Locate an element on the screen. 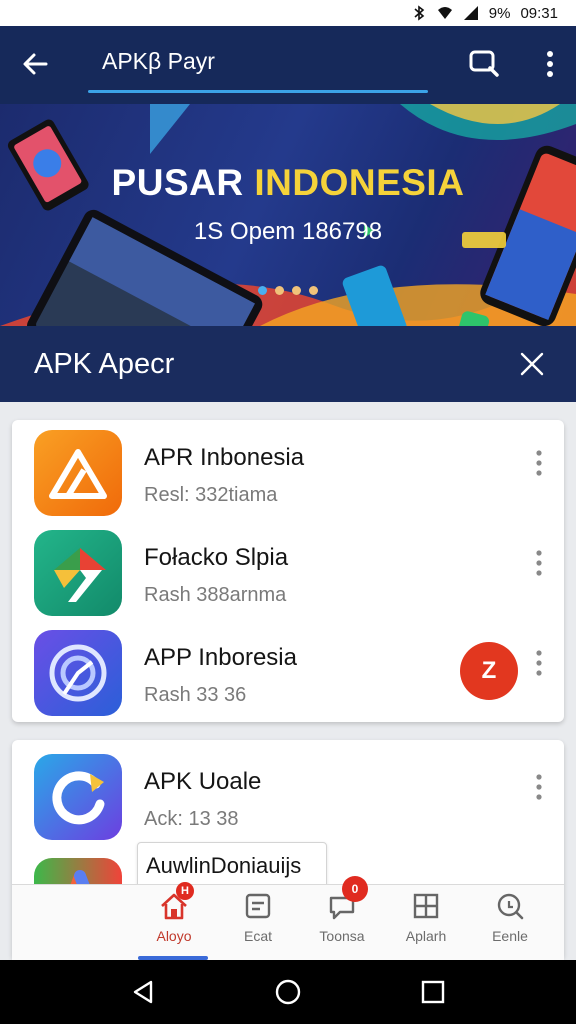 This screenshot has width=576, height=1024. banner-pager-dots is located at coordinates (288, 290).